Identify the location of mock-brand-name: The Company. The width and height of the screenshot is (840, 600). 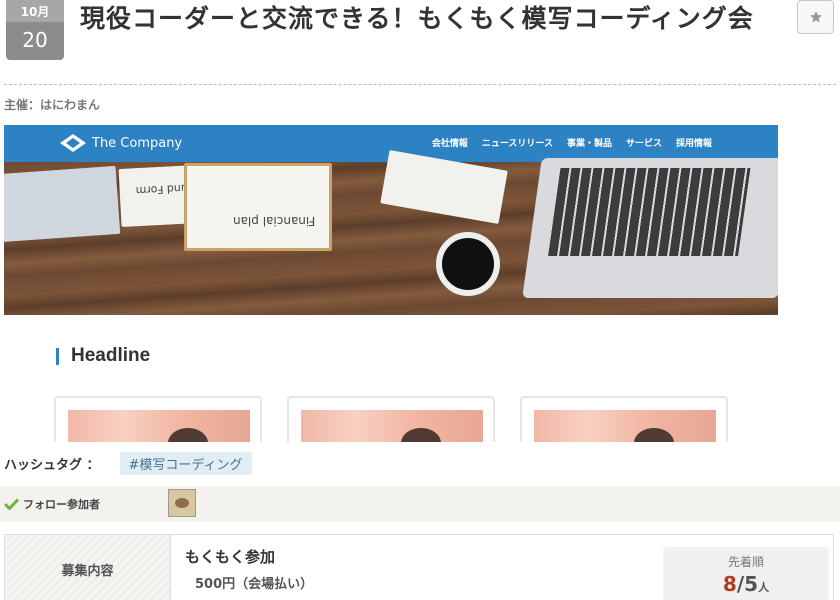
(137, 143).